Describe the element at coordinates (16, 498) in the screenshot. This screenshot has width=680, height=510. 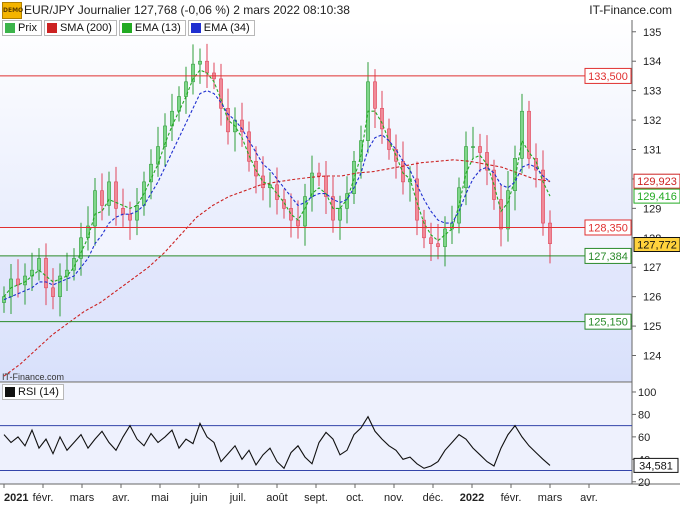
I see `x-tick-label: 2021` at that location.